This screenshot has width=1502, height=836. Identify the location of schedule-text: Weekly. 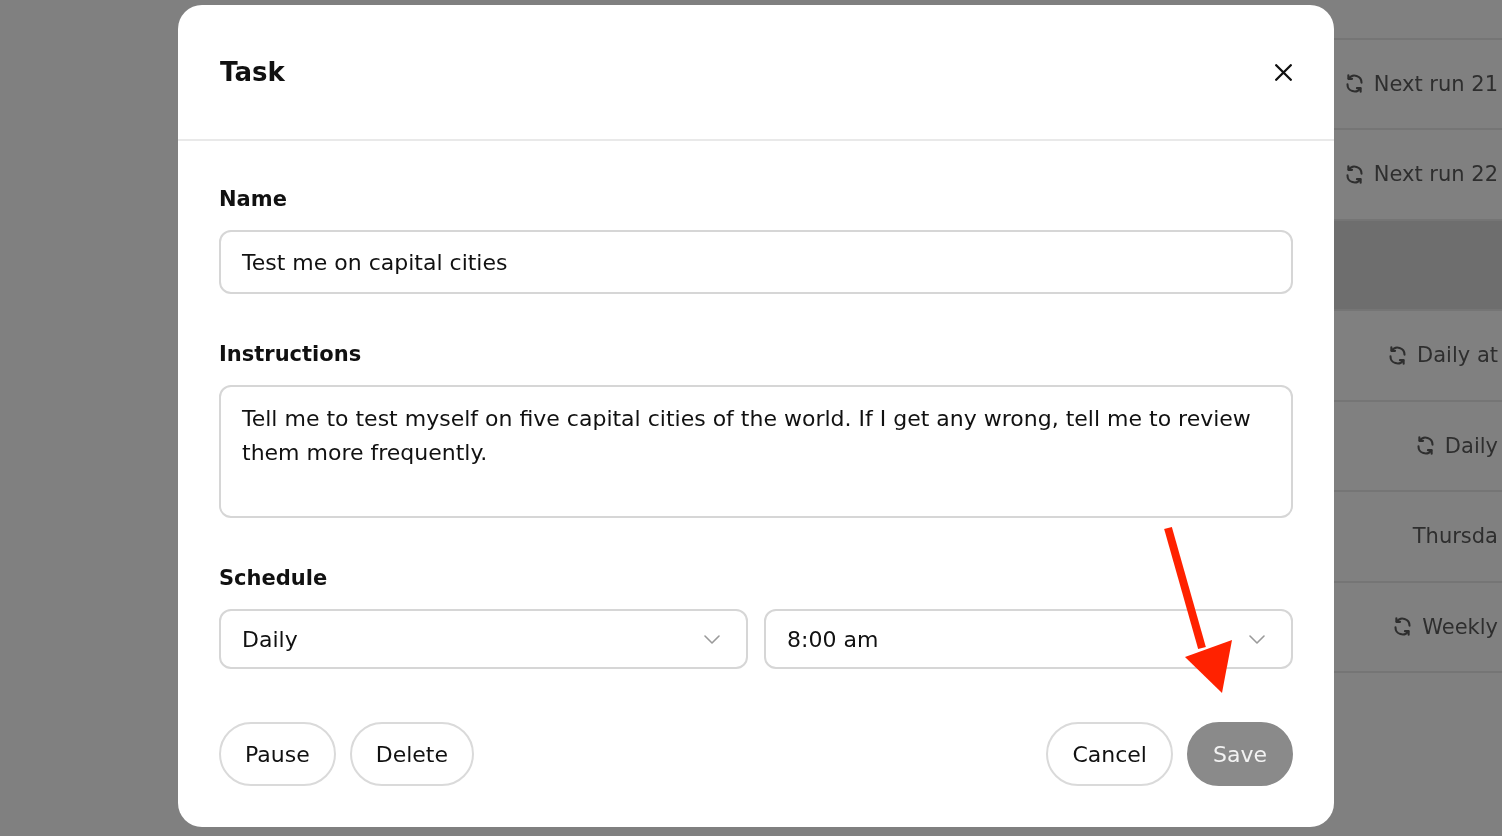
(1460, 626).